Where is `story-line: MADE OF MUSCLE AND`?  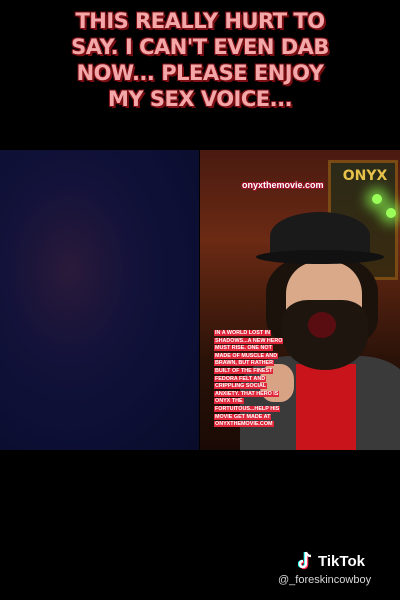 story-line: MADE OF MUSCLE AND is located at coordinates (246, 355).